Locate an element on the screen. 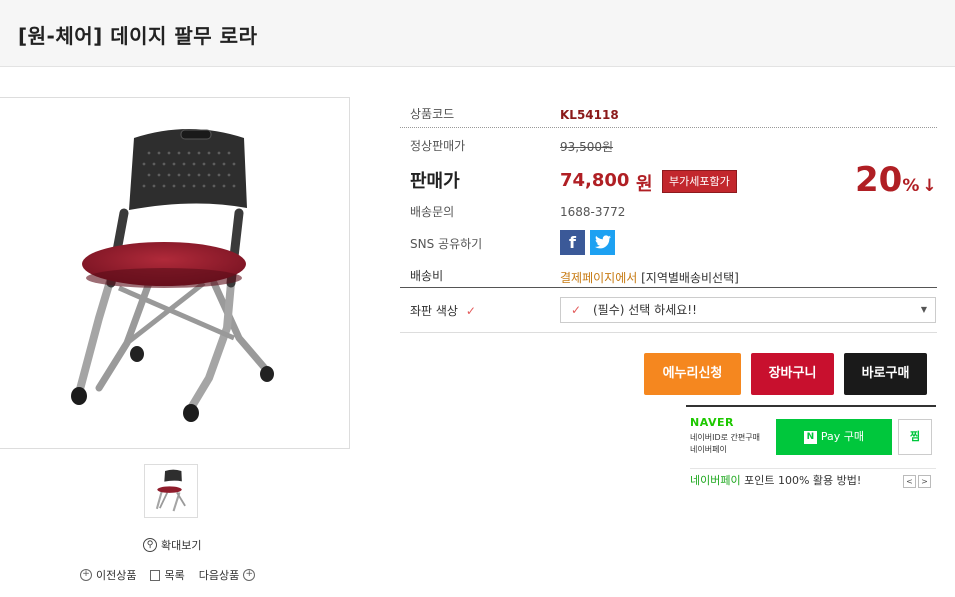 This screenshot has height=597, width=955. search-icon: ⚲ is located at coordinates (150, 545).